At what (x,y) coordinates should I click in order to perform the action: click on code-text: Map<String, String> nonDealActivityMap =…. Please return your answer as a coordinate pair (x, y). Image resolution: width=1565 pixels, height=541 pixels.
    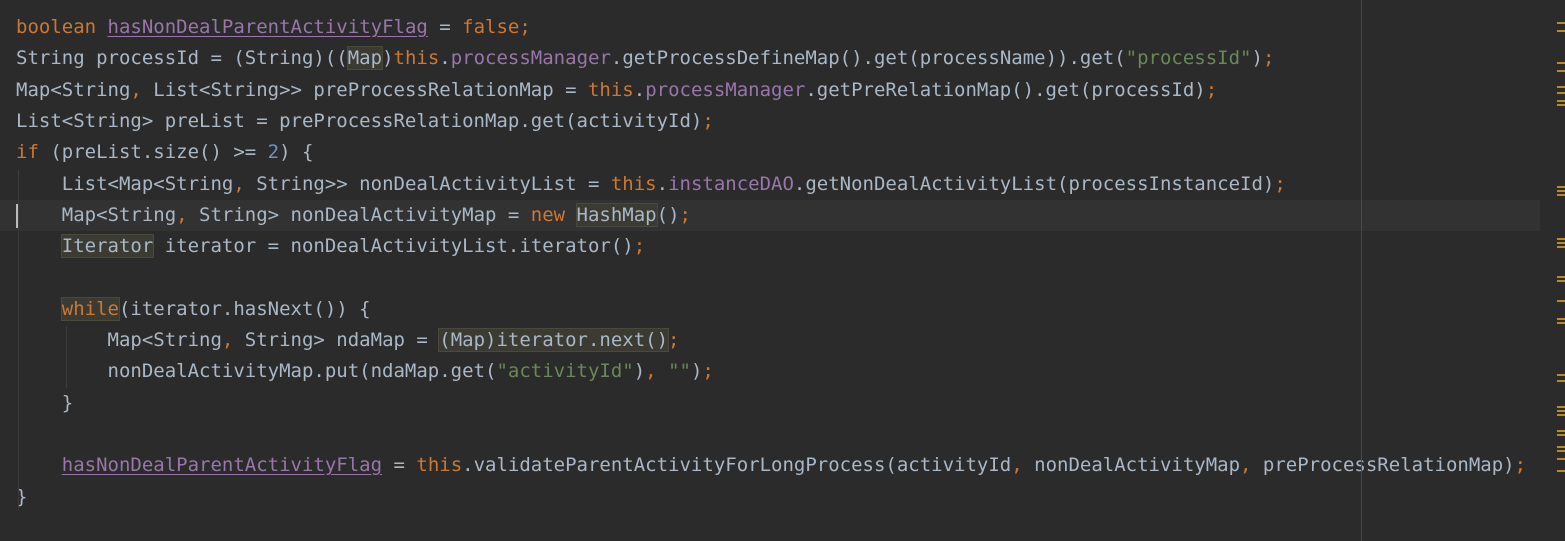
    Looking at the image, I should click on (353, 215).